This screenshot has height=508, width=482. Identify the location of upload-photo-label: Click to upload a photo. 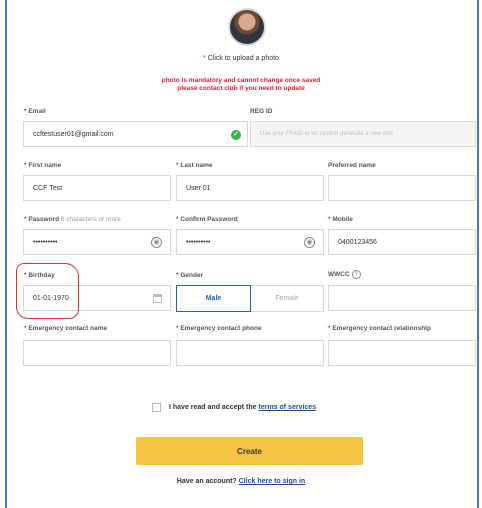
(243, 58).